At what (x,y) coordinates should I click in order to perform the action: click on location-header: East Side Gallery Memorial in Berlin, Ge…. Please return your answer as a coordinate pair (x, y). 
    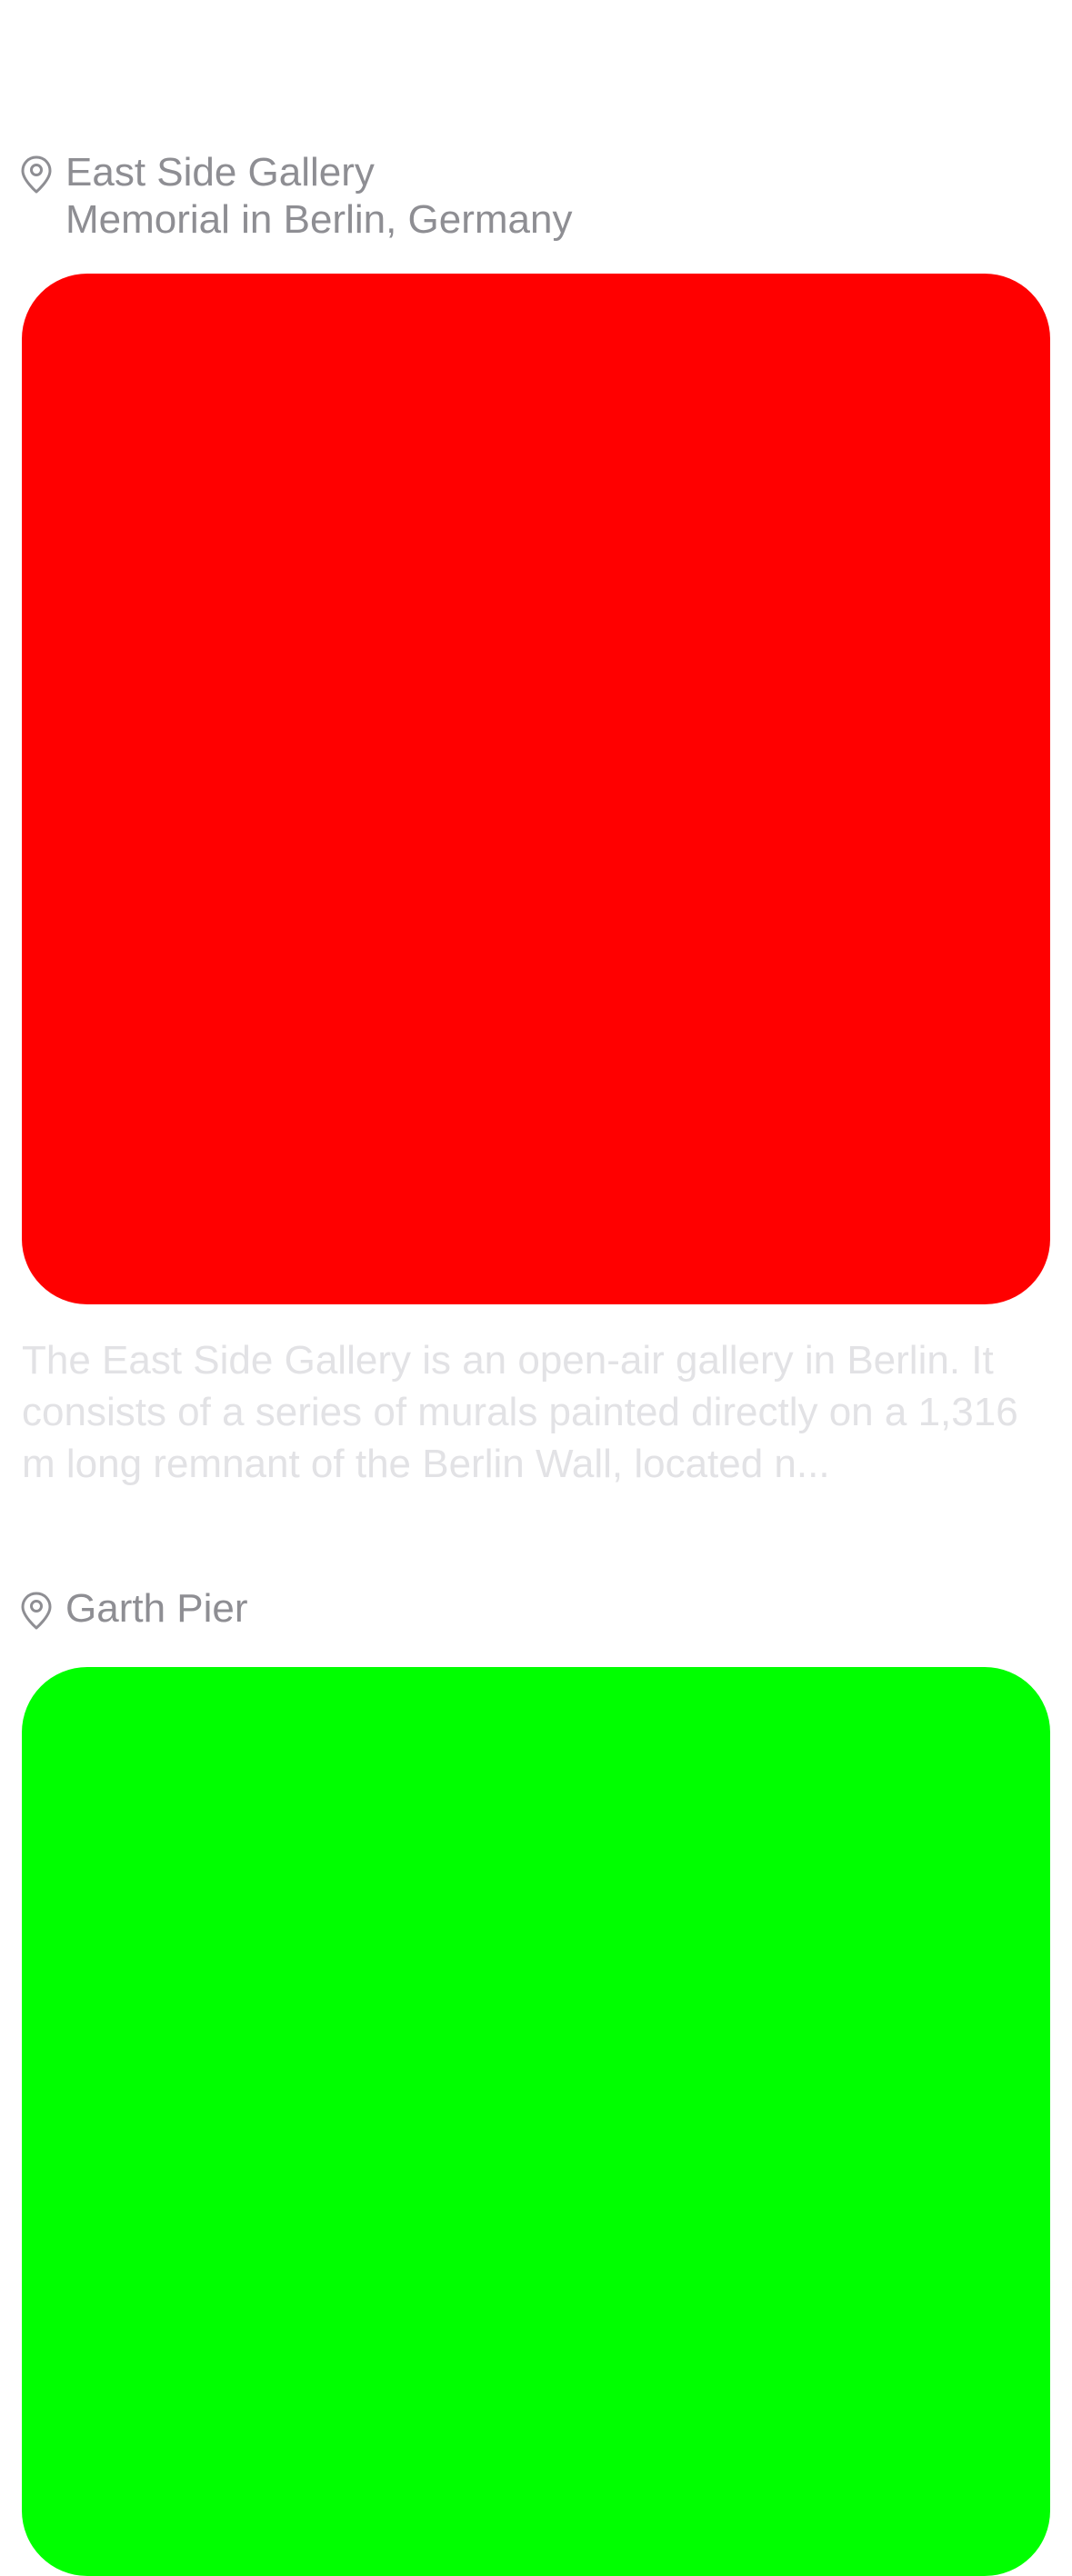
    Looking at the image, I should click on (296, 196).